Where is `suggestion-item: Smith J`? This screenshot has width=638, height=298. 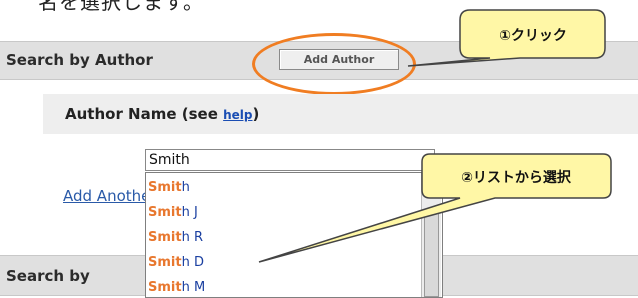 suggestion-item: Smith J is located at coordinates (173, 212).